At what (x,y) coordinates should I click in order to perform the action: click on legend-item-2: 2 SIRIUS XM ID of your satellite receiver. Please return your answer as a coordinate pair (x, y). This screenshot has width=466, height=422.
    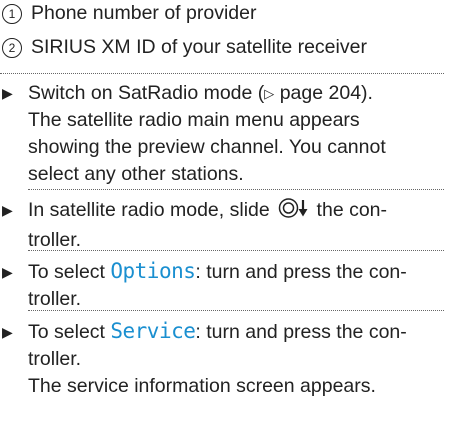
    Looking at the image, I should click on (232, 47).